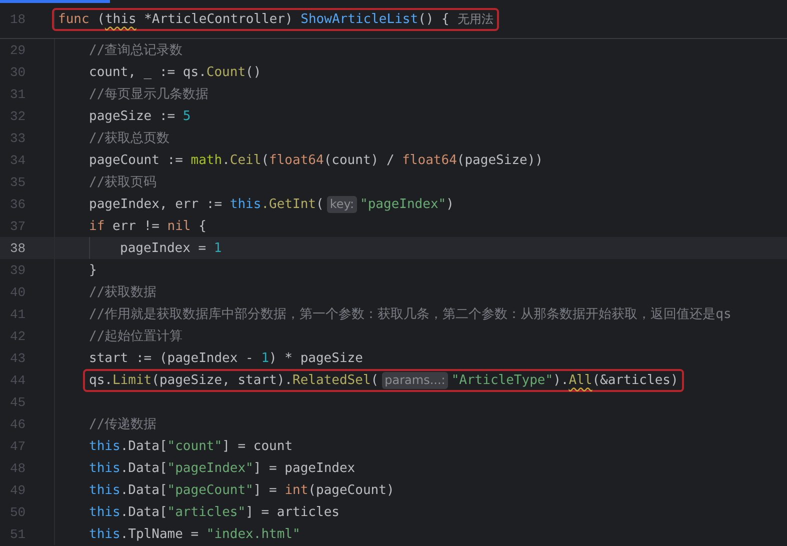 The width and height of the screenshot is (787, 546). What do you see at coordinates (342, 204) in the screenshot?
I see `inlay-hint: key:` at bounding box center [342, 204].